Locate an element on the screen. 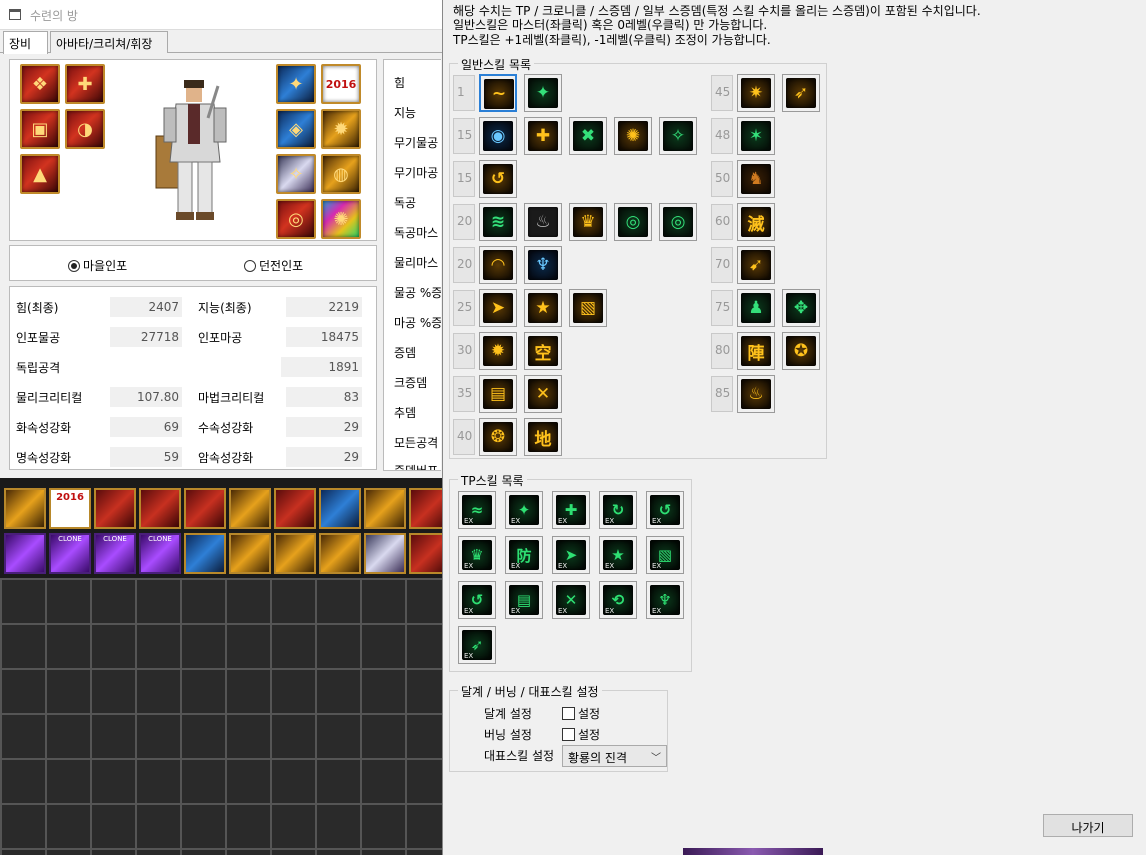  inventory-empty-grid is located at coordinates (221, 716).